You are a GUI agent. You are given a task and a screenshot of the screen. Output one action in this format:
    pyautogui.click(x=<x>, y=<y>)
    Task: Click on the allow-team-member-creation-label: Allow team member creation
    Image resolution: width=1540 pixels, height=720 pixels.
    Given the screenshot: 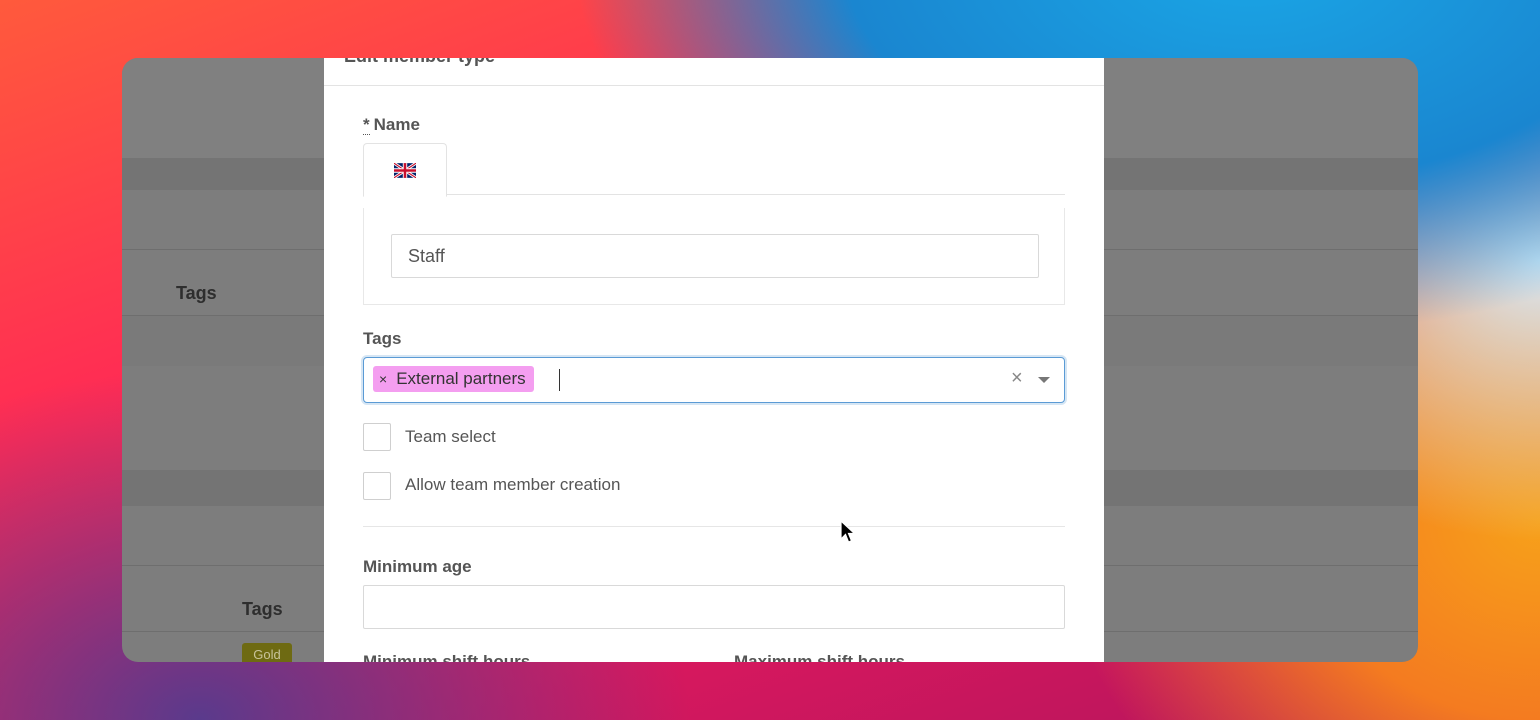 What is the action you would take?
    pyautogui.click(x=512, y=485)
    